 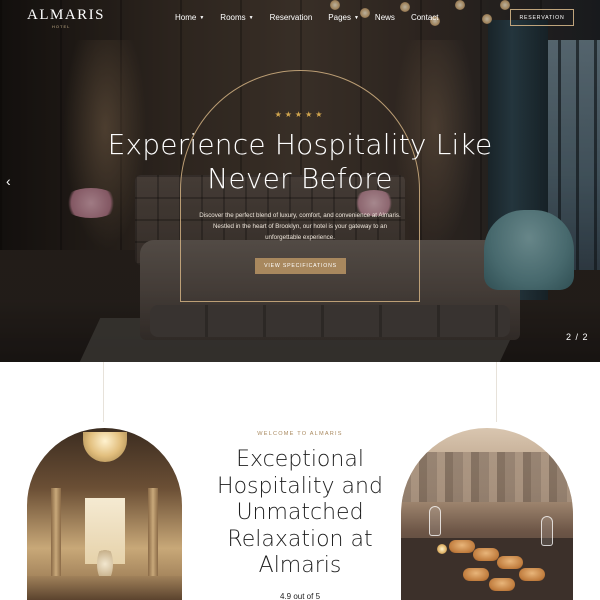 I want to click on rating-text: 4.9 out of 5, so click(x=300, y=596).